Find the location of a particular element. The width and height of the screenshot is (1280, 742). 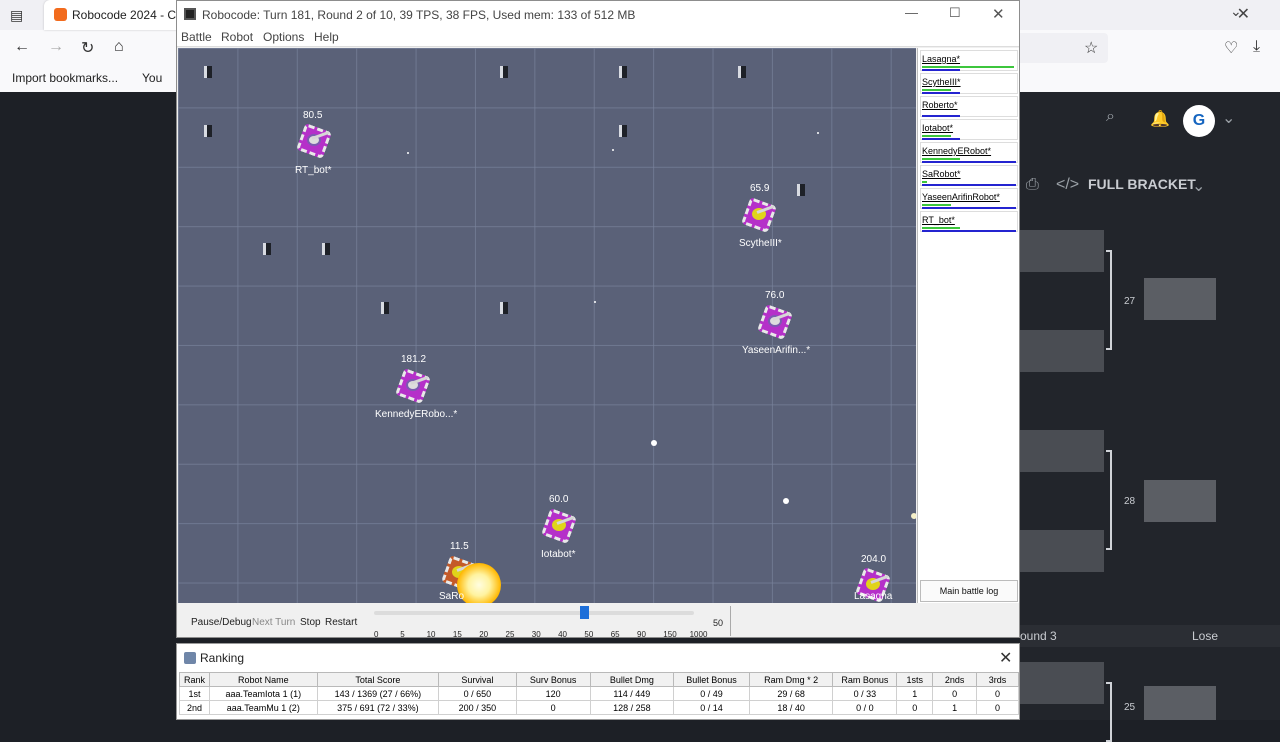

reload-icon: ↻ is located at coordinates (87, 48).